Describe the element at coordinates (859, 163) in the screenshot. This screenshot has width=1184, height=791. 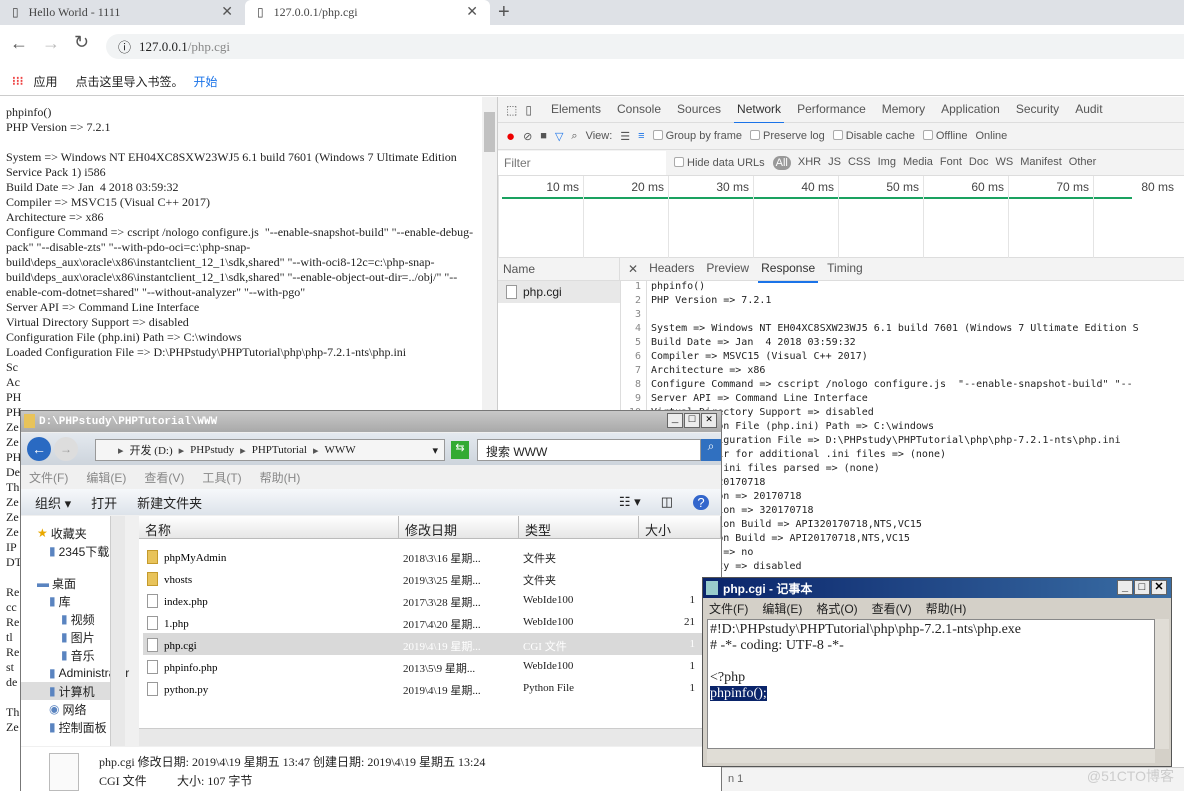
I see `type-filter-css: CSS` at that location.